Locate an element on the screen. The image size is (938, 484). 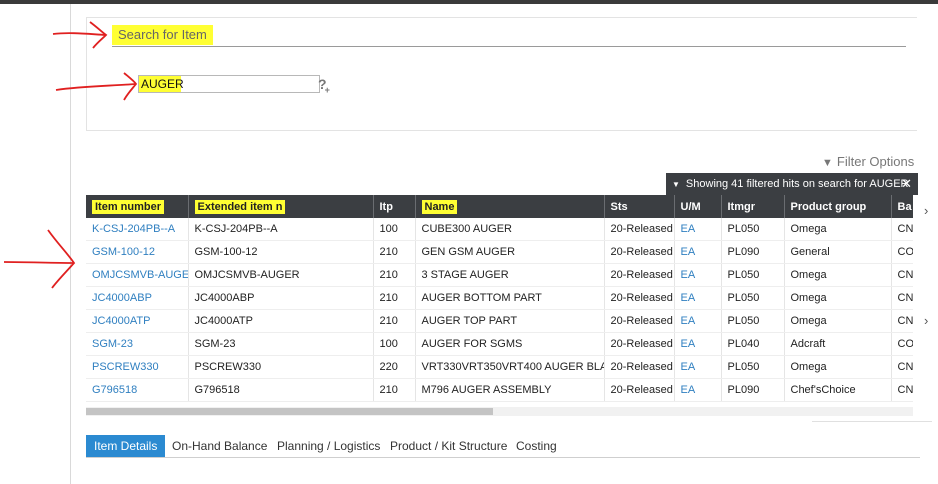
close-icon: ✕ is located at coordinates (906, 184).